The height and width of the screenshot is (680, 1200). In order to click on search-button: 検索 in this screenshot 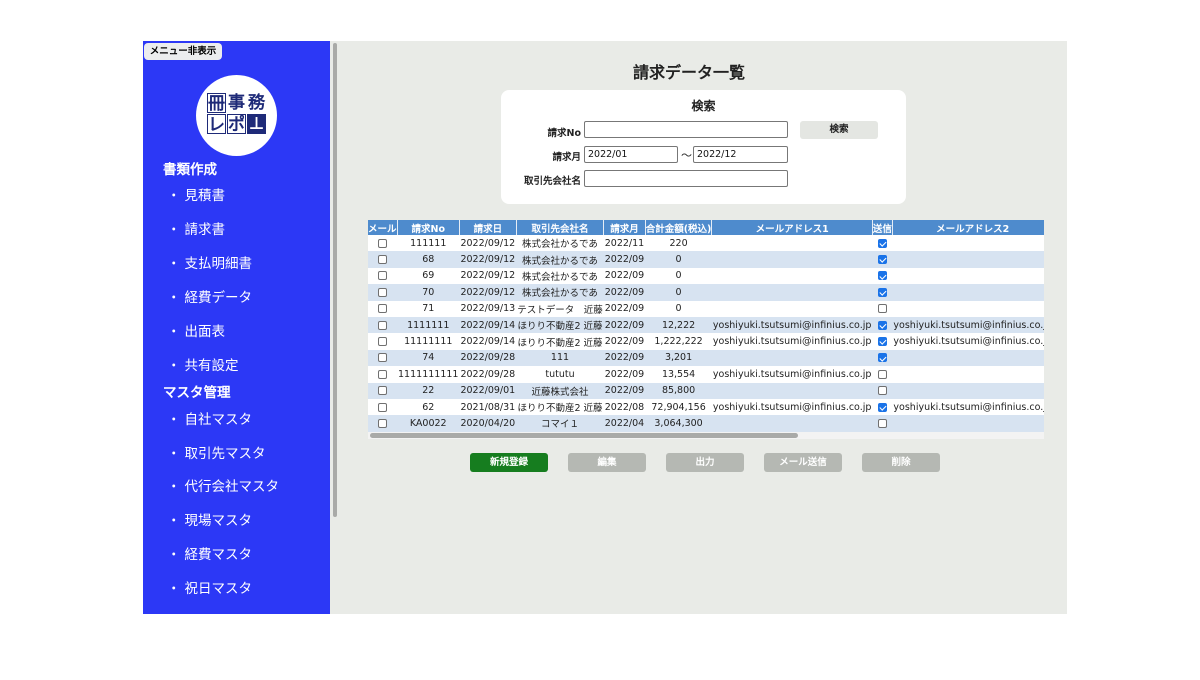, I will do `click(839, 130)`.